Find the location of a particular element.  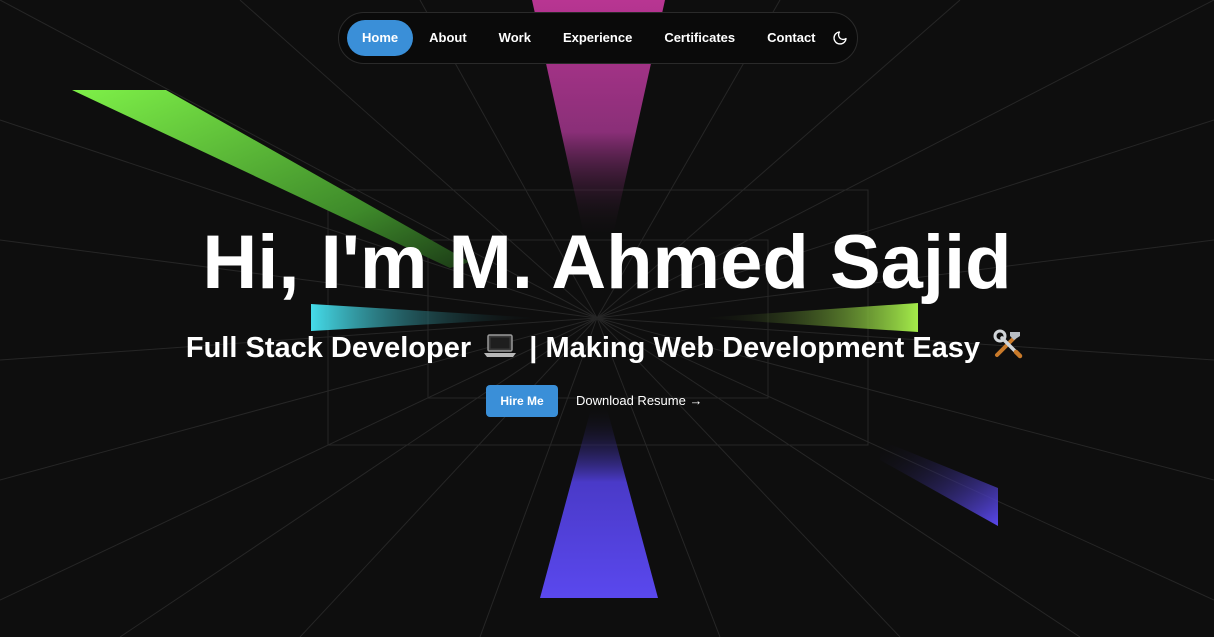

beam-purple-bottom is located at coordinates (599, 501).